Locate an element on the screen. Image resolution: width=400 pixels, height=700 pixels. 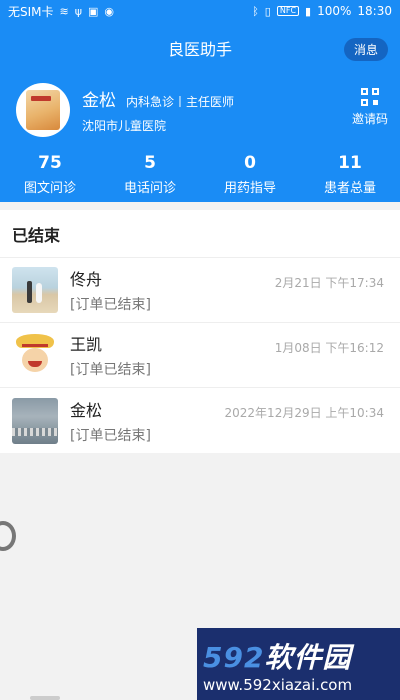
stat-value: 5 is located at coordinates (150, 162).